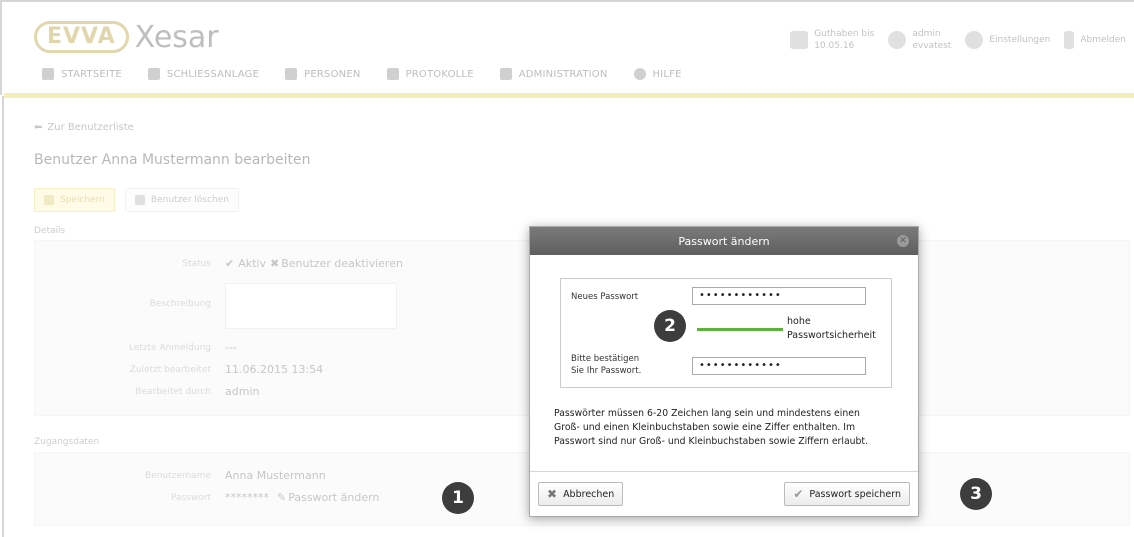 This screenshot has width=1134, height=537. What do you see at coordinates (639, 74) in the screenshot?
I see `help-icon` at bounding box center [639, 74].